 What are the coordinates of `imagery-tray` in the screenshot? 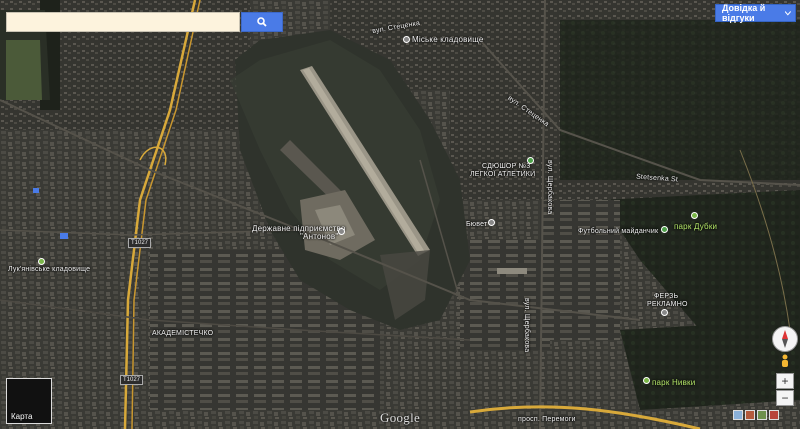 It's located at (761, 417).